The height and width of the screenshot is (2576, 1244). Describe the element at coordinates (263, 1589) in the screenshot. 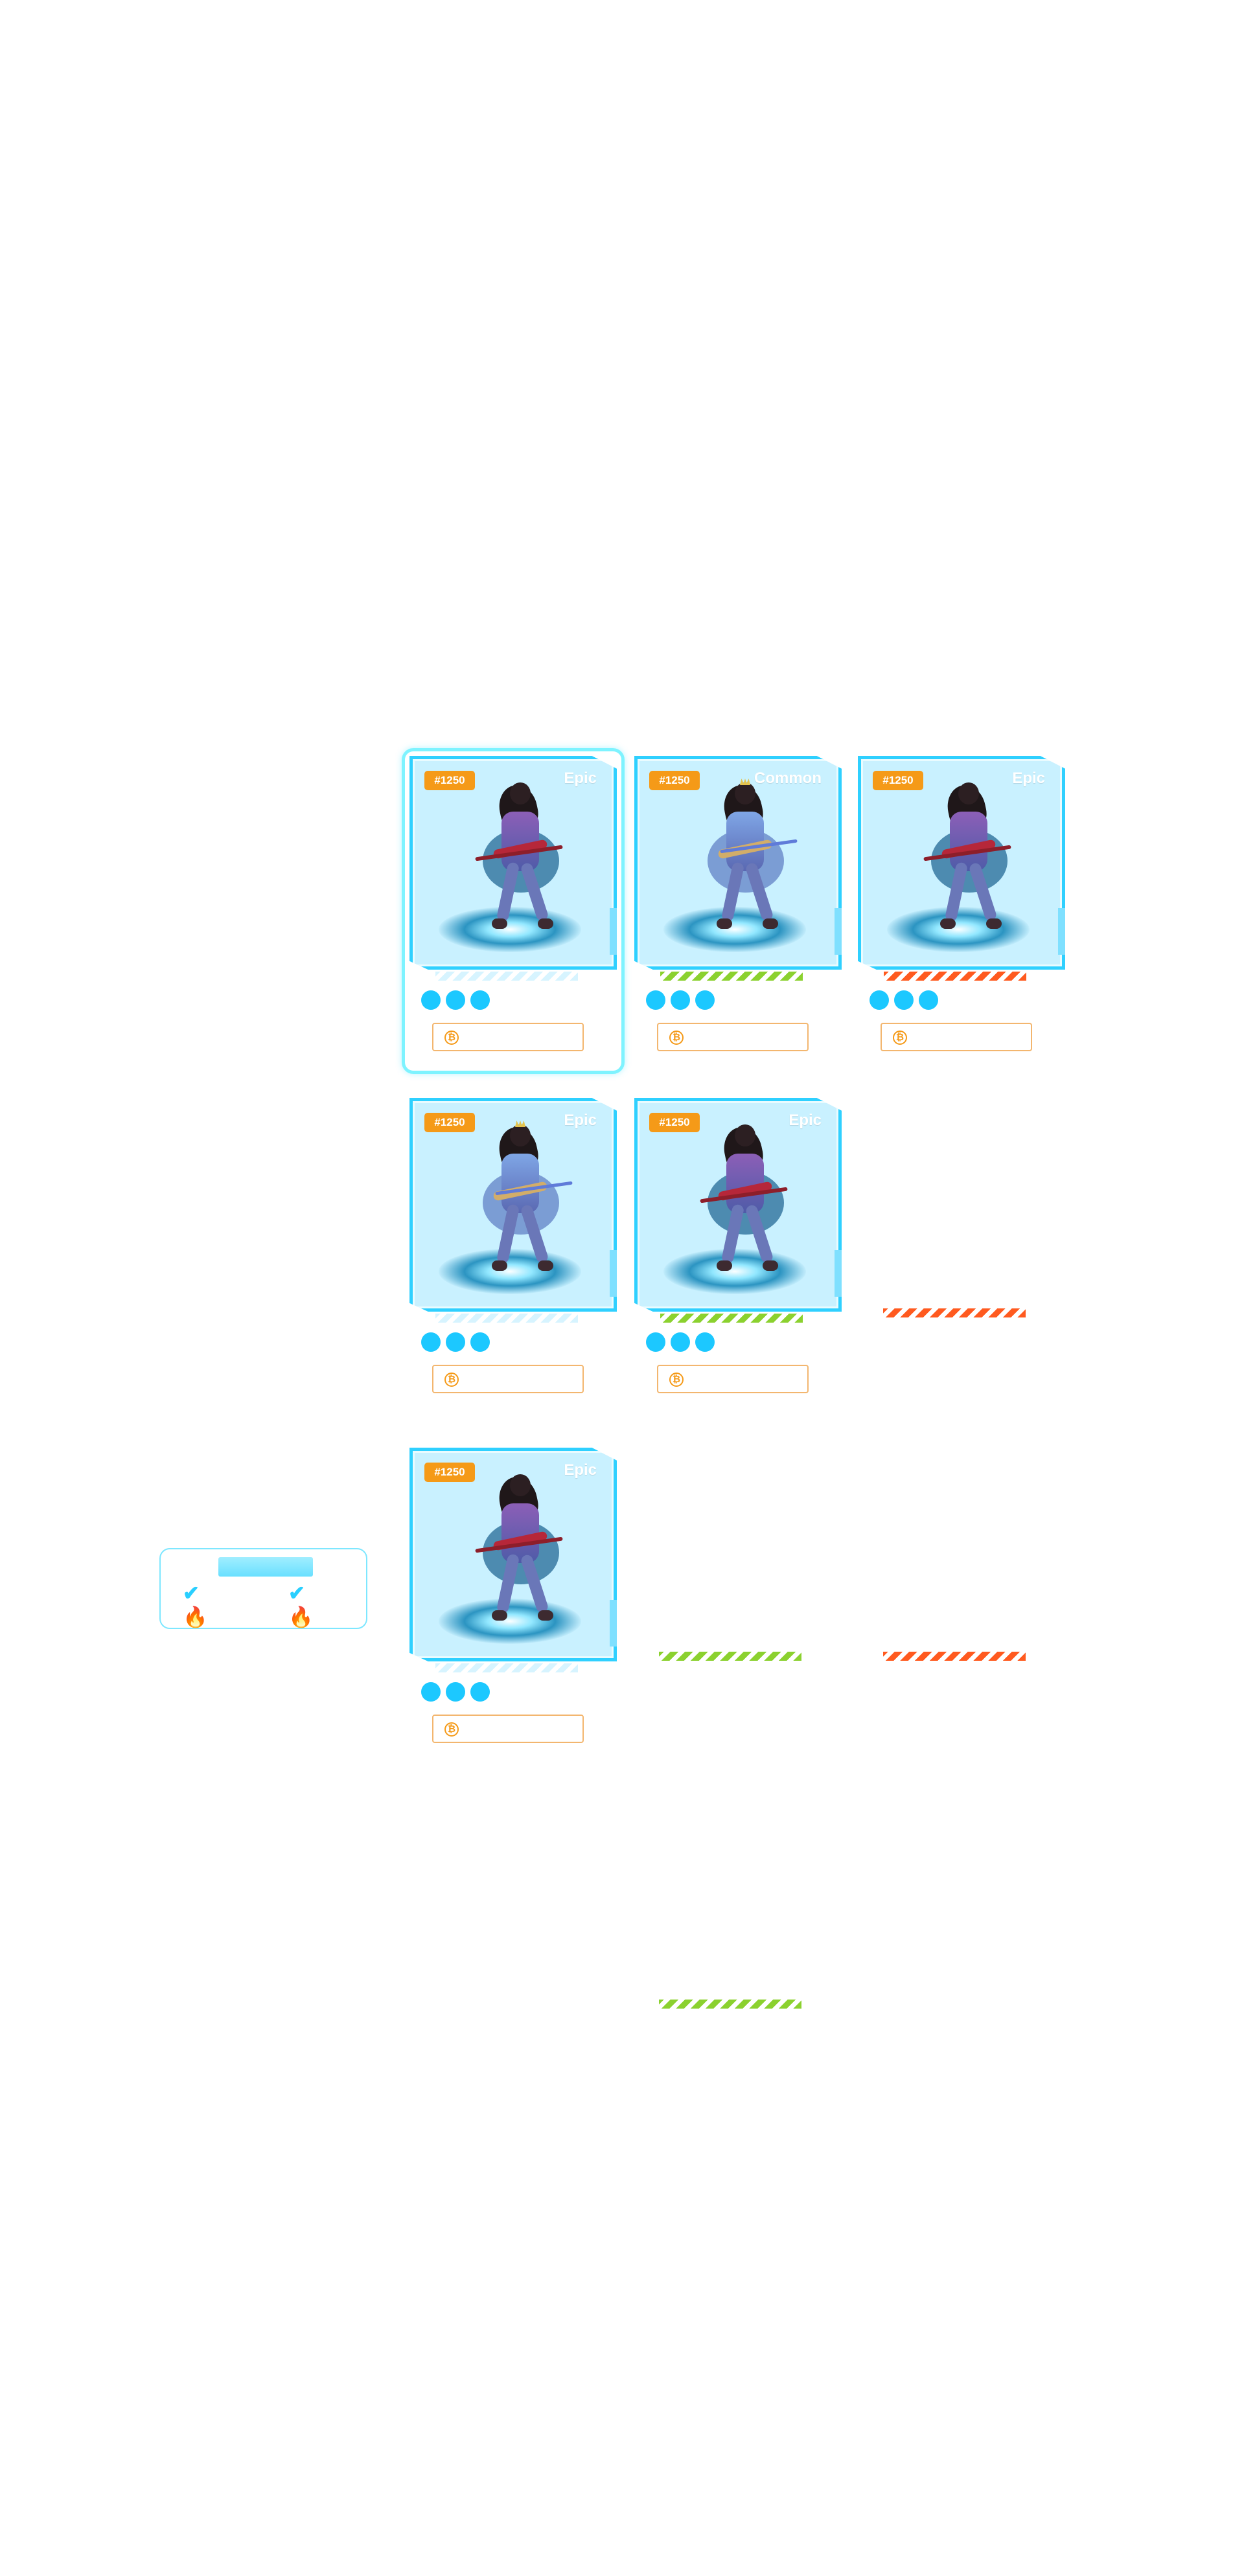

I see `filter-panel: ✔🔥 ✔🔥` at that location.